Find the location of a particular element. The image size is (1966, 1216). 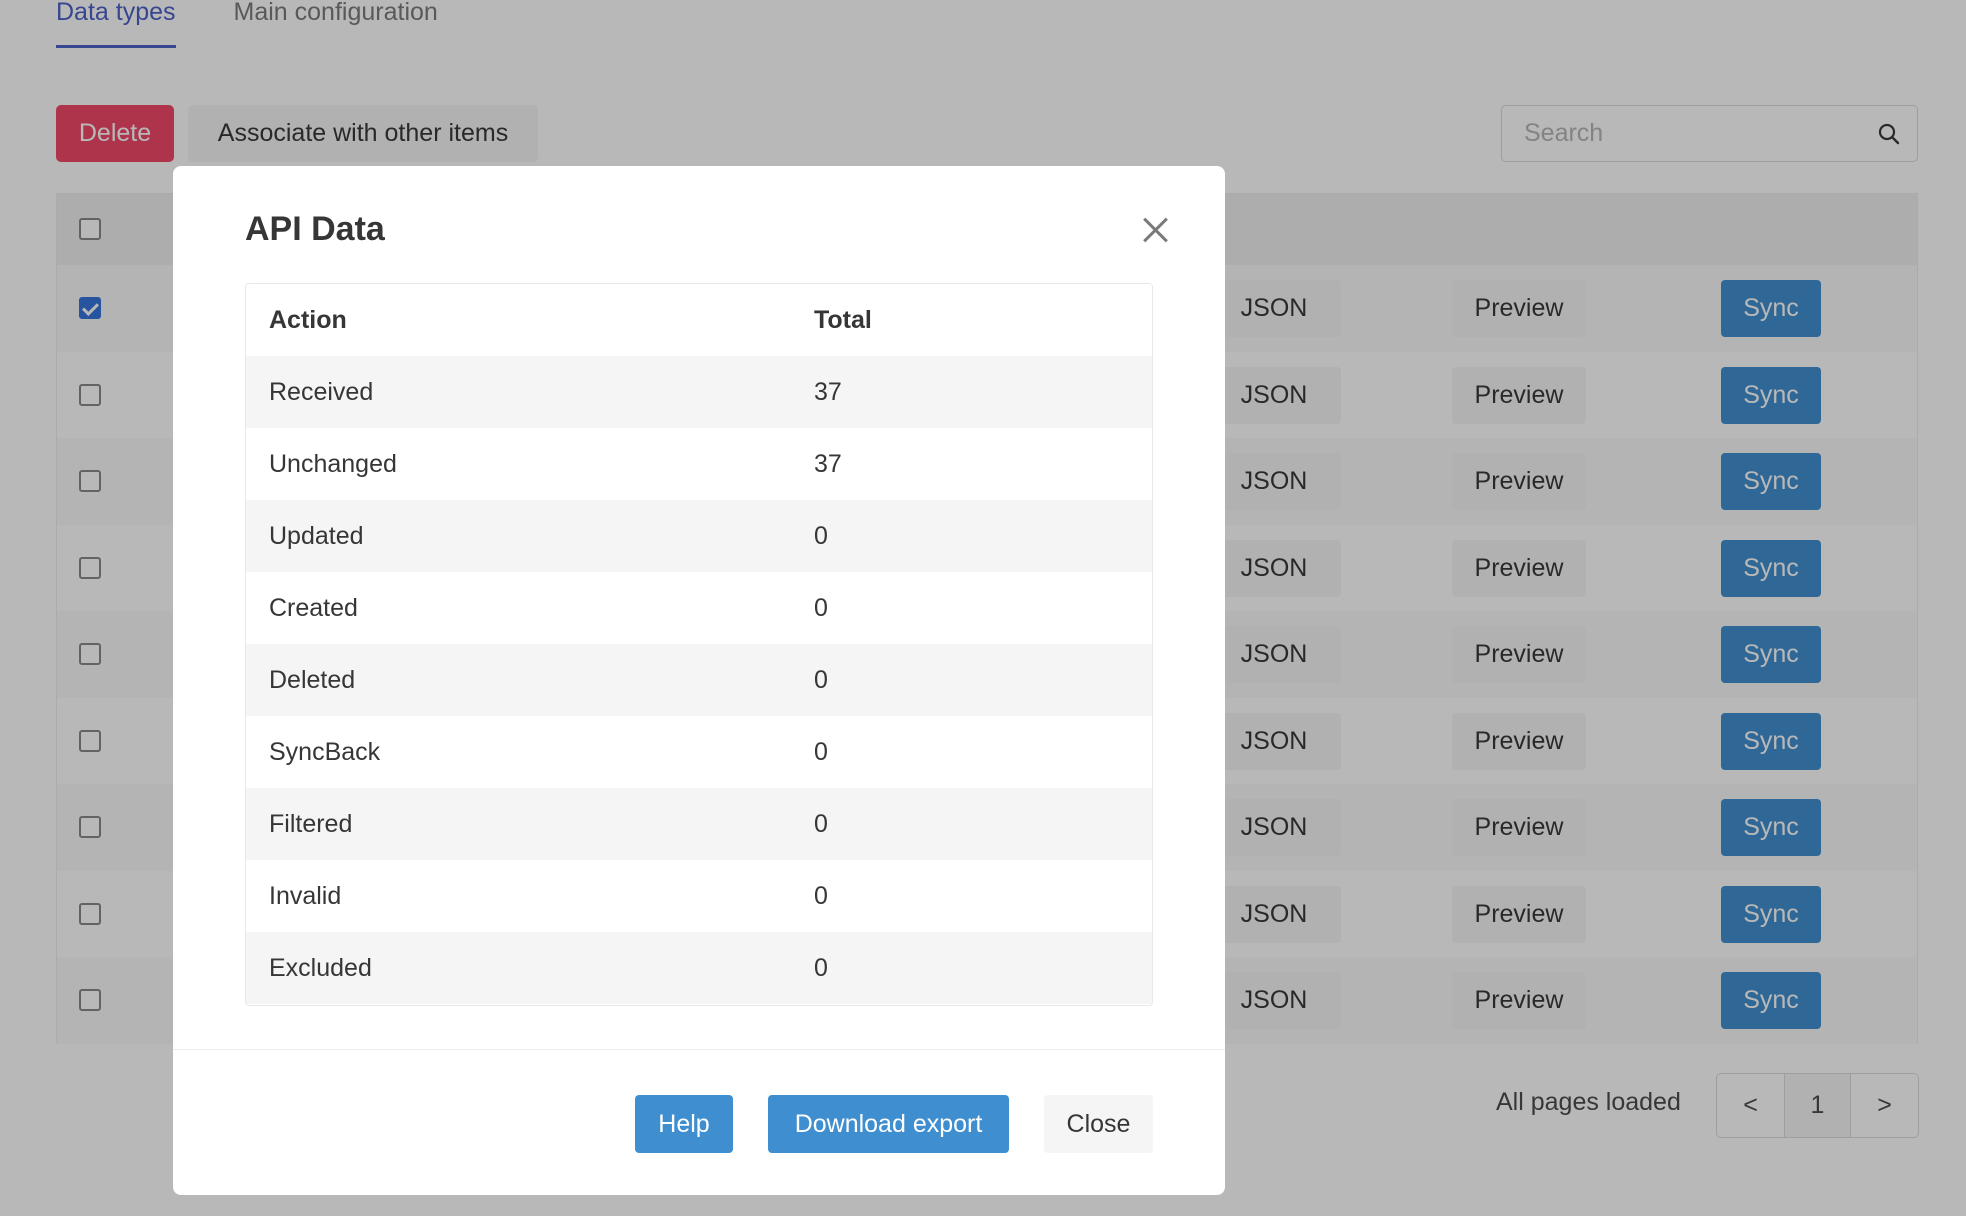

api-data-row: Unchanged 37 is located at coordinates (699, 464).